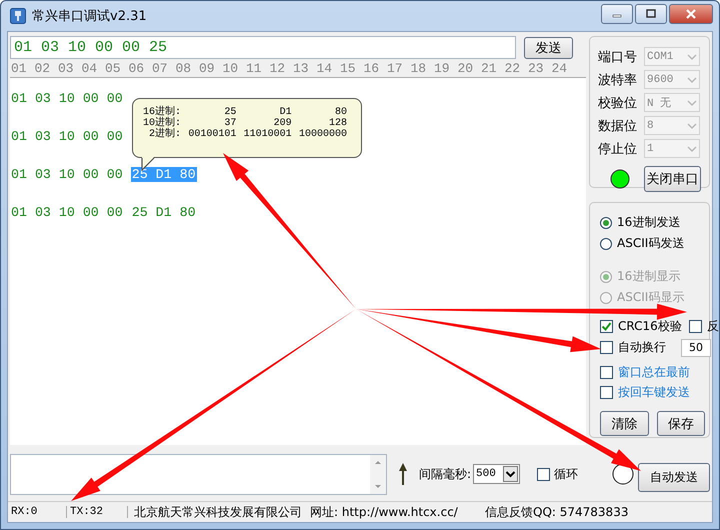 The image size is (720, 530). What do you see at coordinates (348, 68) in the screenshot?
I see `column-number: 15` at bounding box center [348, 68].